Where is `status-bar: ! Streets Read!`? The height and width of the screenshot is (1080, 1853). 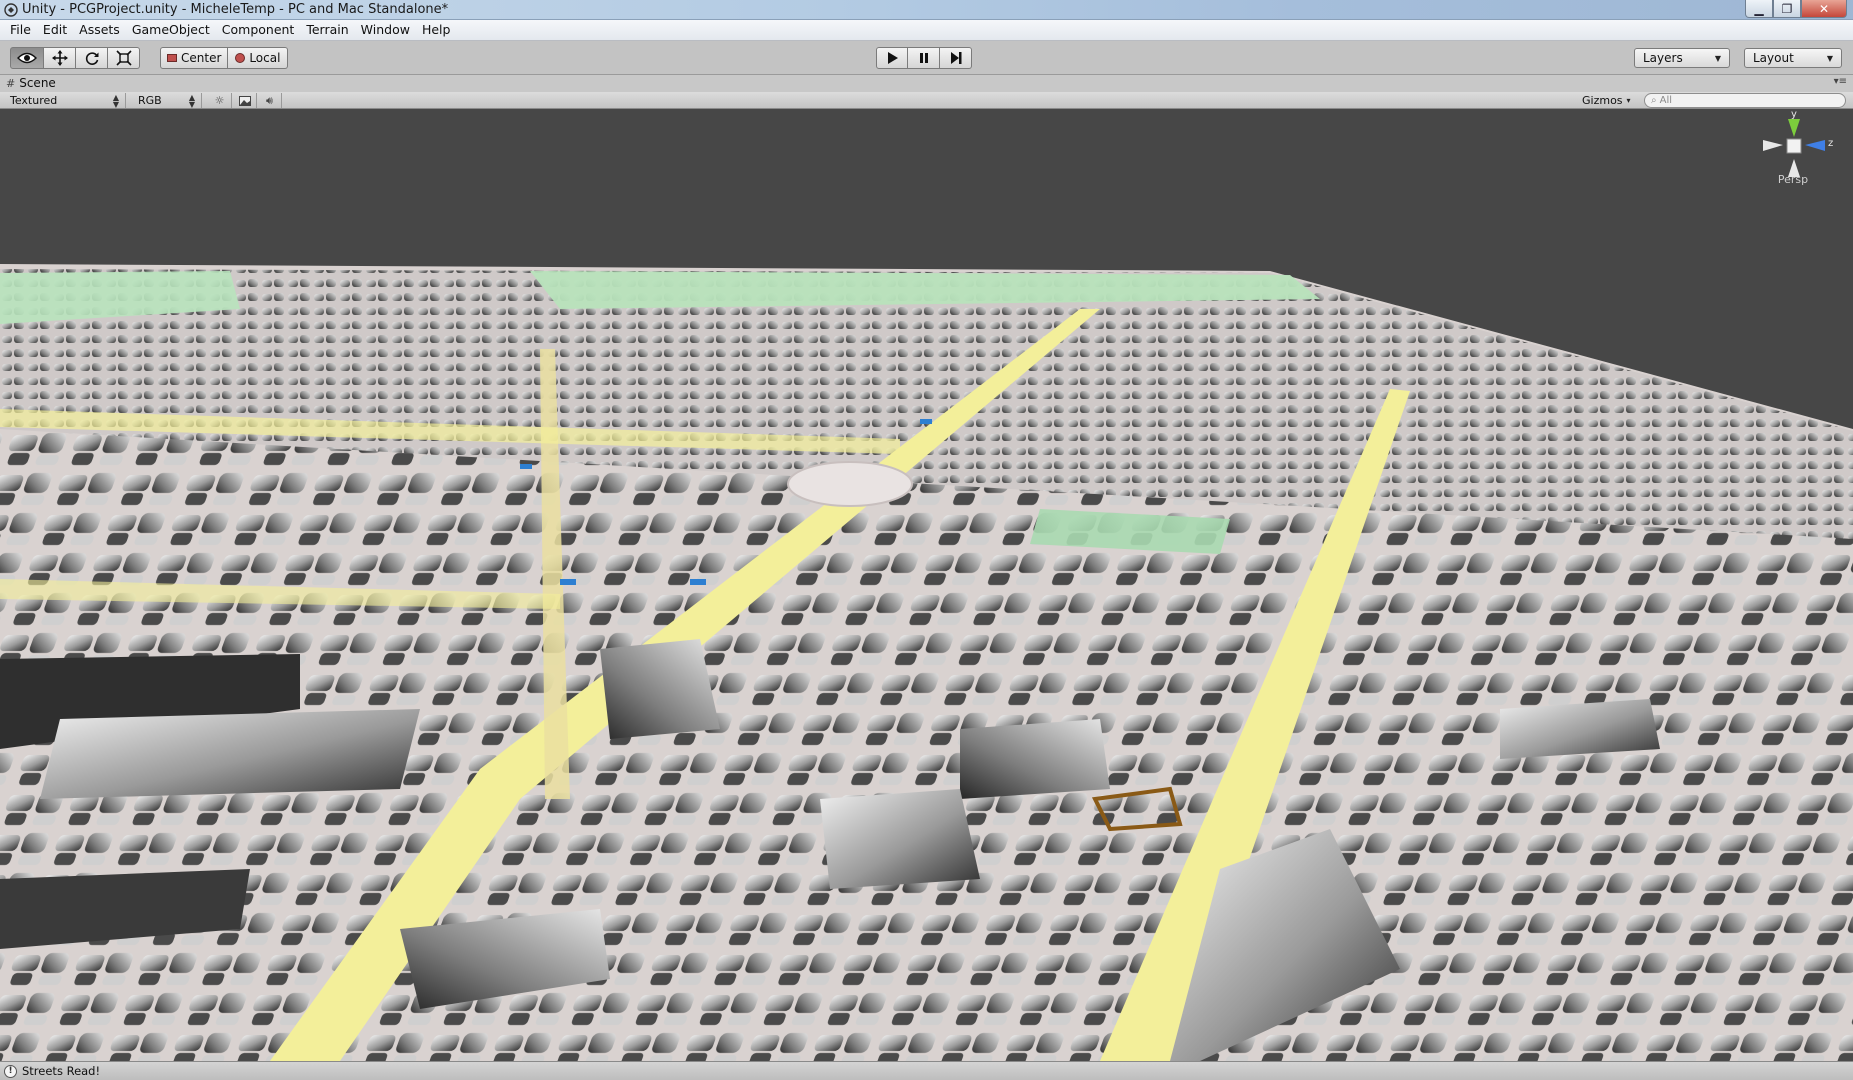 status-bar: ! Streets Read! is located at coordinates (926, 1070).